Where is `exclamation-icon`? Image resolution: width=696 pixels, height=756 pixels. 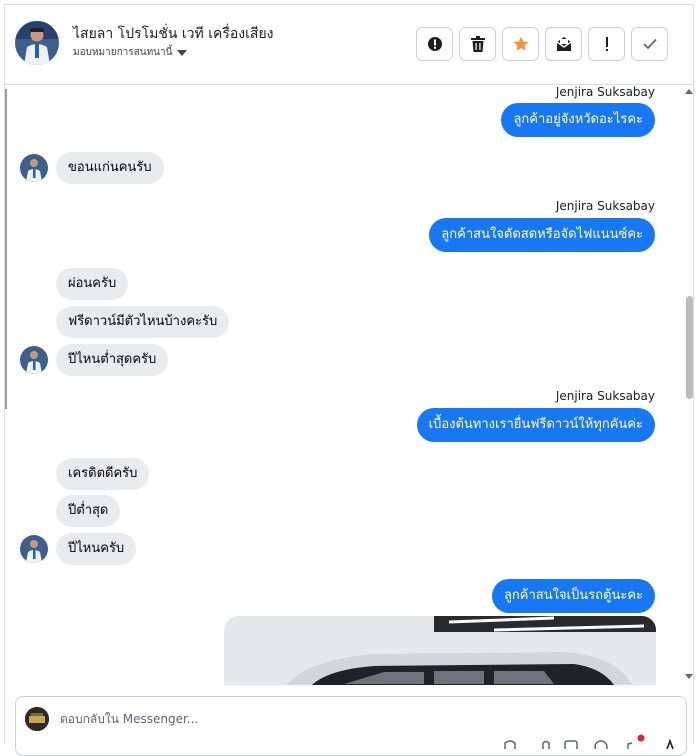 exclamation-icon is located at coordinates (606, 44).